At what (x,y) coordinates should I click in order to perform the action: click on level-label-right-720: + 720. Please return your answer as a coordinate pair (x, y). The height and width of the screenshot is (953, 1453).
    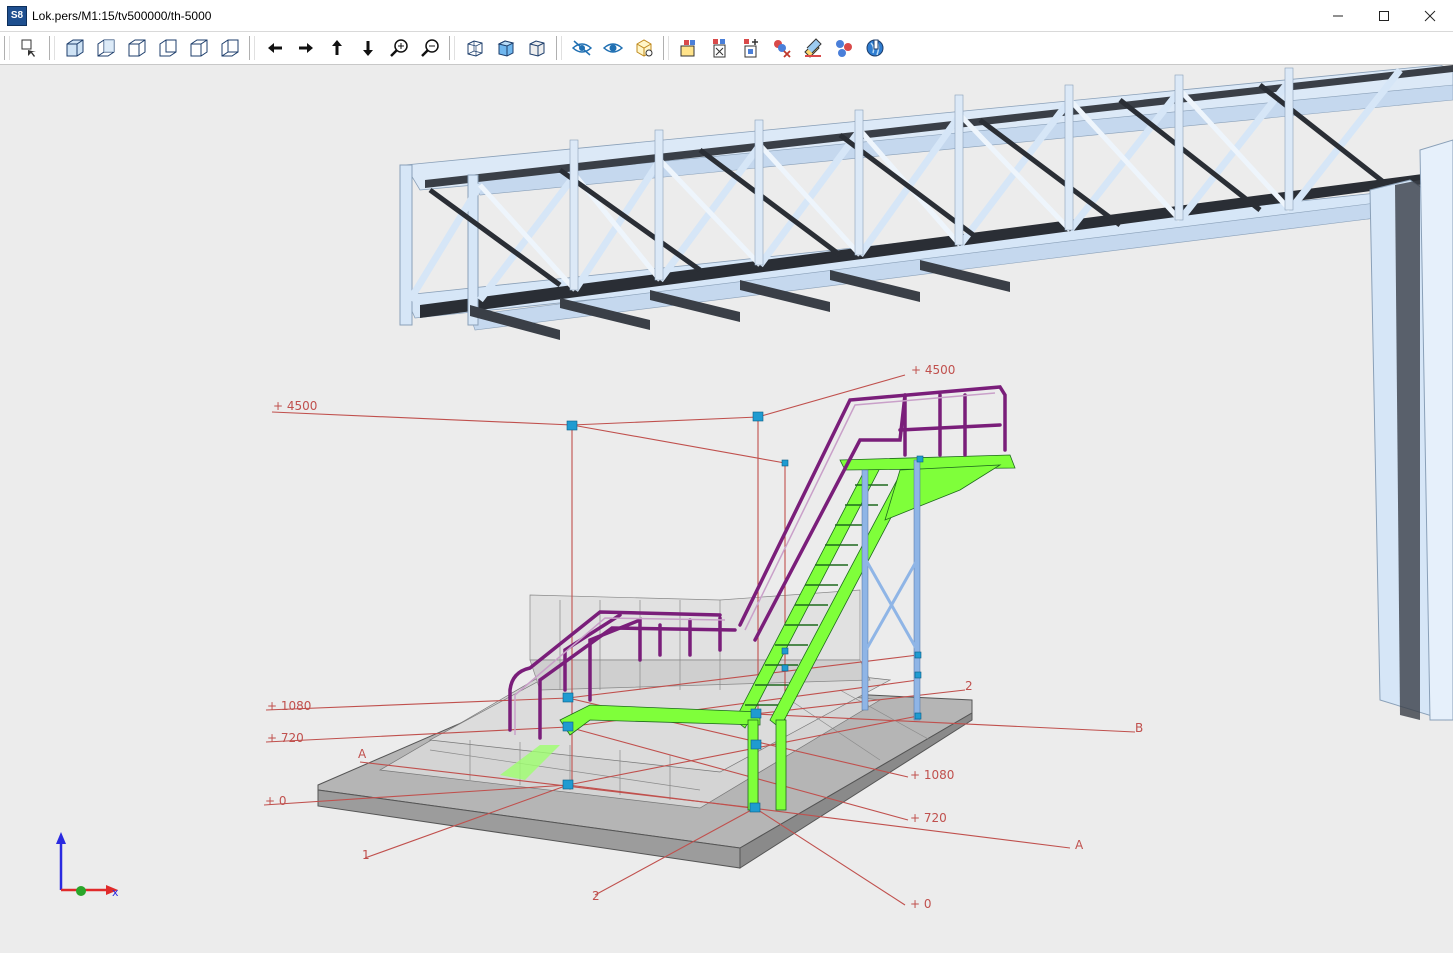
    Looking at the image, I should click on (928, 818).